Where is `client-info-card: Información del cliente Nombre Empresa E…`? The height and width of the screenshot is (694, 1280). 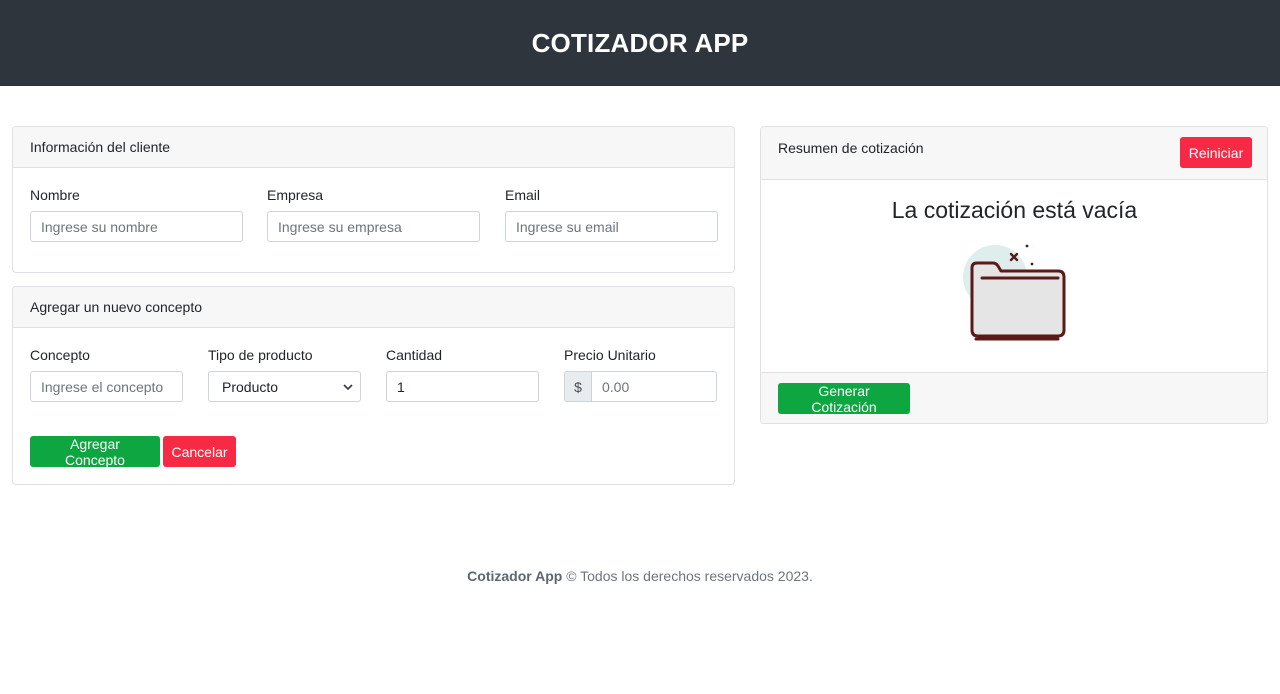
client-info-card: Información del cliente Nombre Empresa E… is located at coordinates (373, 199).